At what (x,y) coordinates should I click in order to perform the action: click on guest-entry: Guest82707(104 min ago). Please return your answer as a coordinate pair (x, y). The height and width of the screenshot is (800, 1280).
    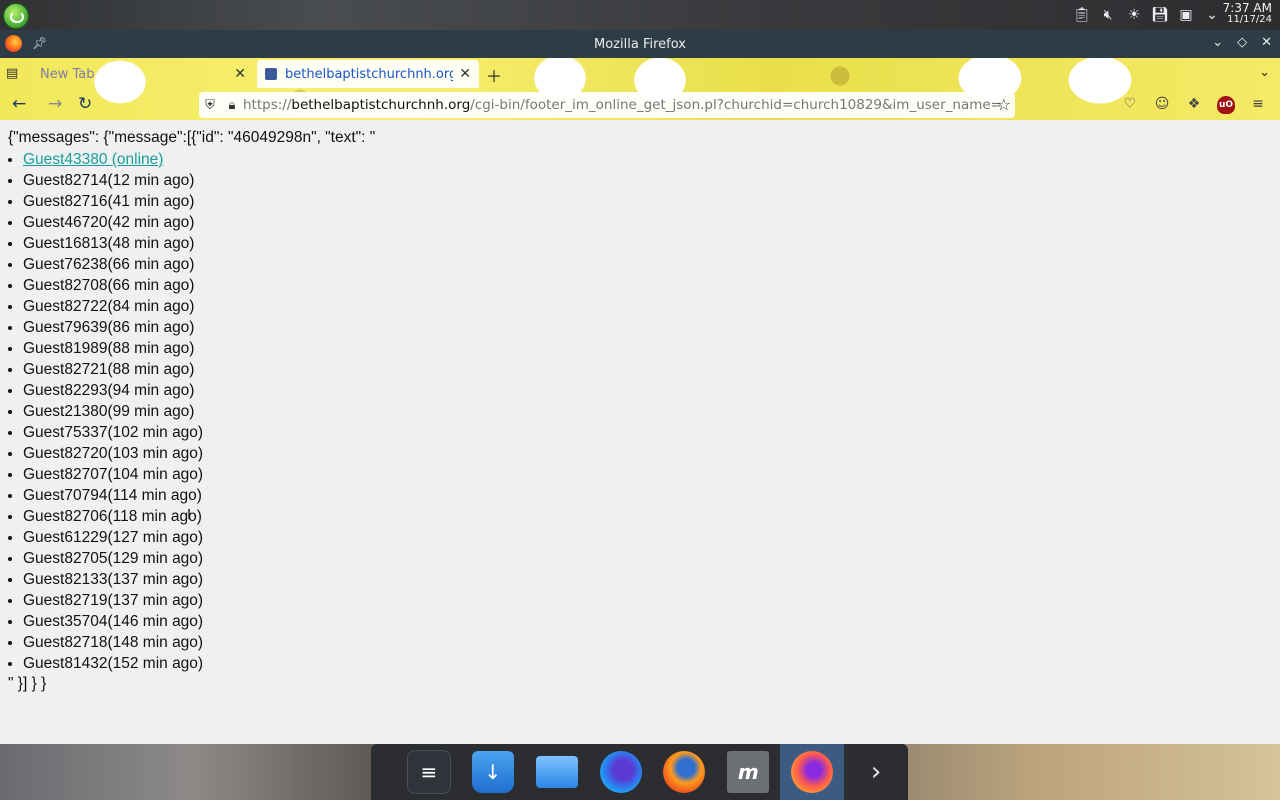
    Looking at the image, I should click on (113, 474).